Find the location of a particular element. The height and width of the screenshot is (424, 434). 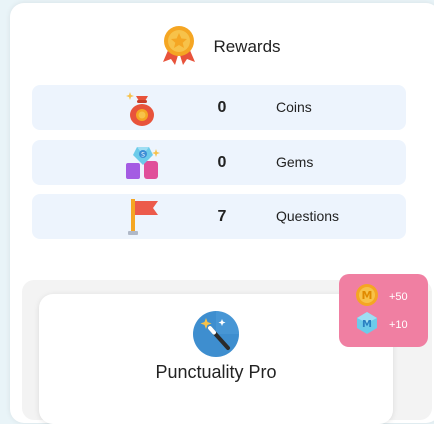

rewards-title: Rewards is located at coordinates (247, 46).